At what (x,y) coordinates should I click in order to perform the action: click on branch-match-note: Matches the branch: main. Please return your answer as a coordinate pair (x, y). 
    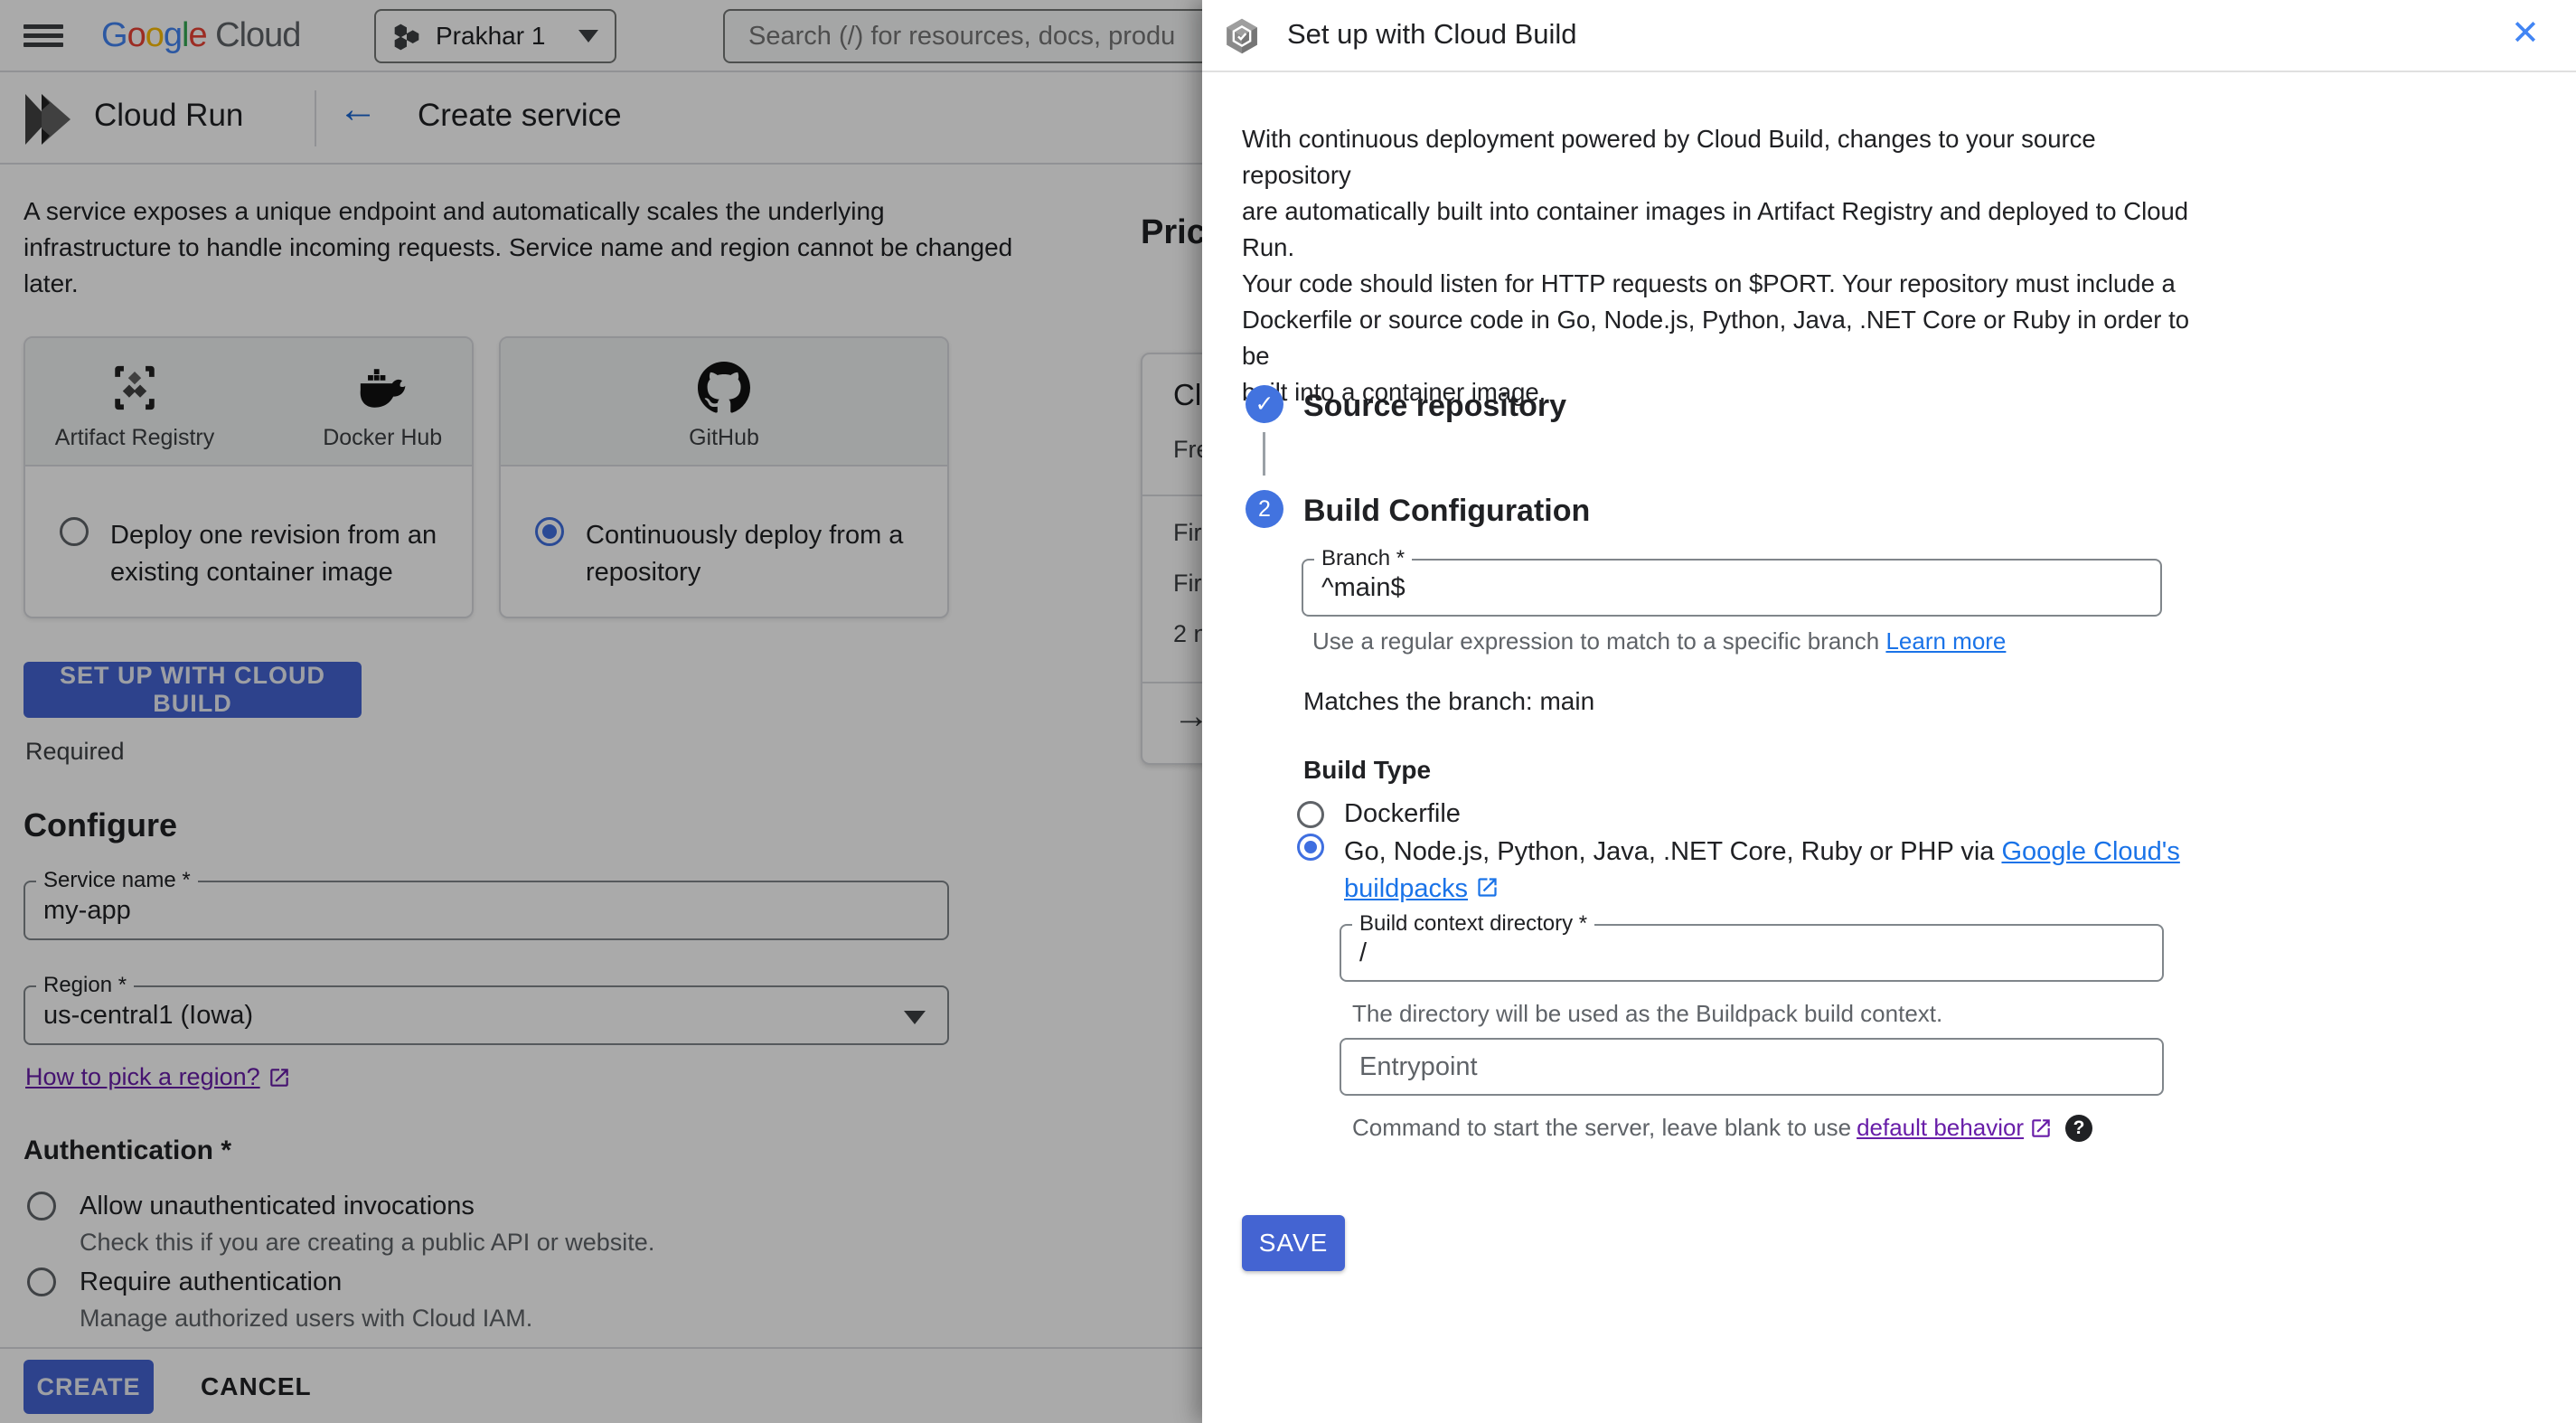
    Looking at the image, I should click on (1449, 701).